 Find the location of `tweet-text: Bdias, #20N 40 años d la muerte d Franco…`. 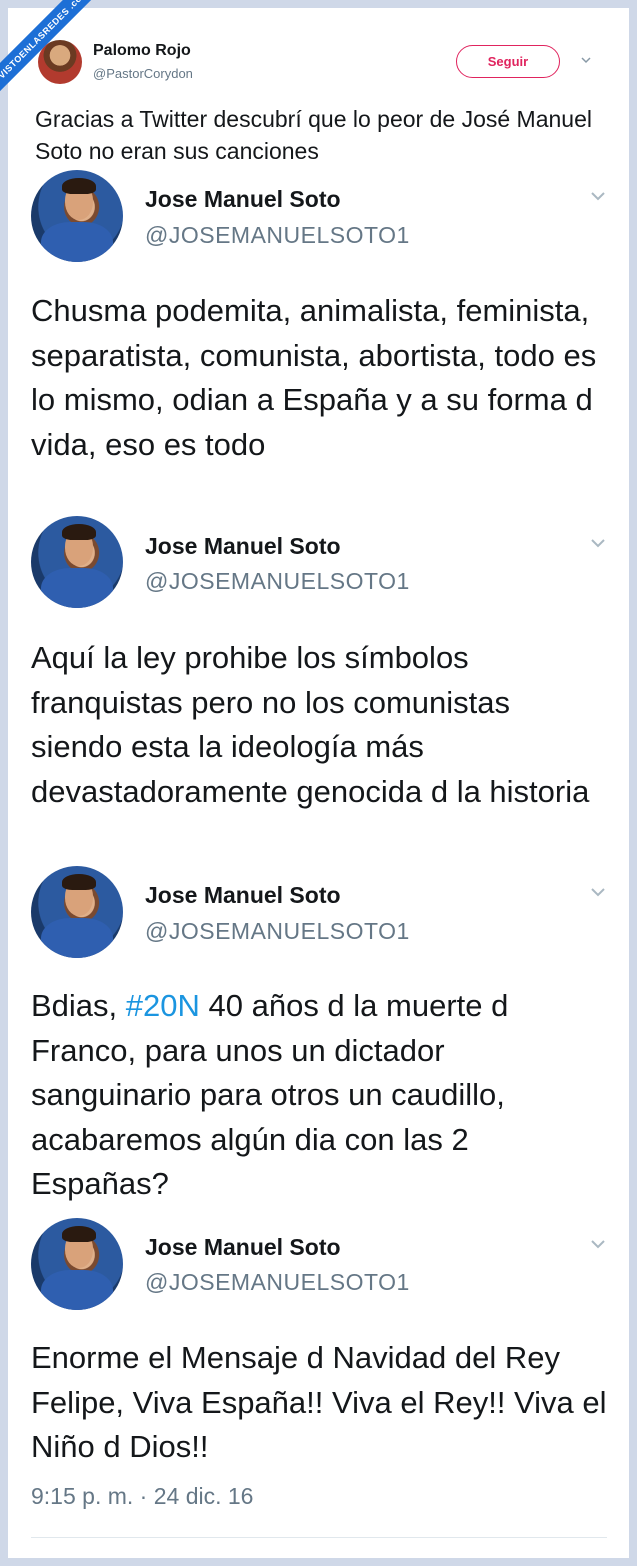

tweet-text: Bdias, #20N 40 años d la muerte d Franco… is located at coordinates (316, 1095).